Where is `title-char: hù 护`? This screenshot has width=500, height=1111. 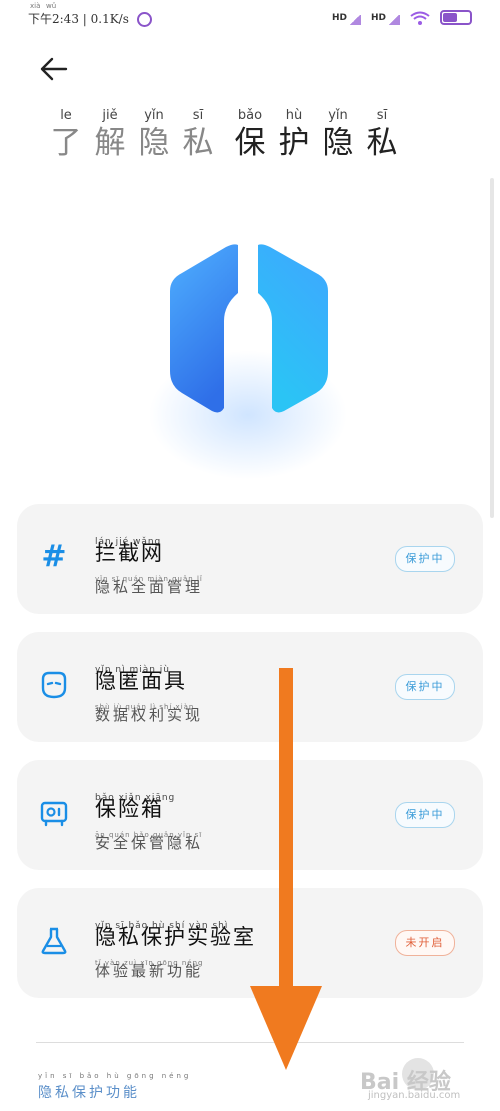
title-char: hù 护 is located at coordinates (294, 134).